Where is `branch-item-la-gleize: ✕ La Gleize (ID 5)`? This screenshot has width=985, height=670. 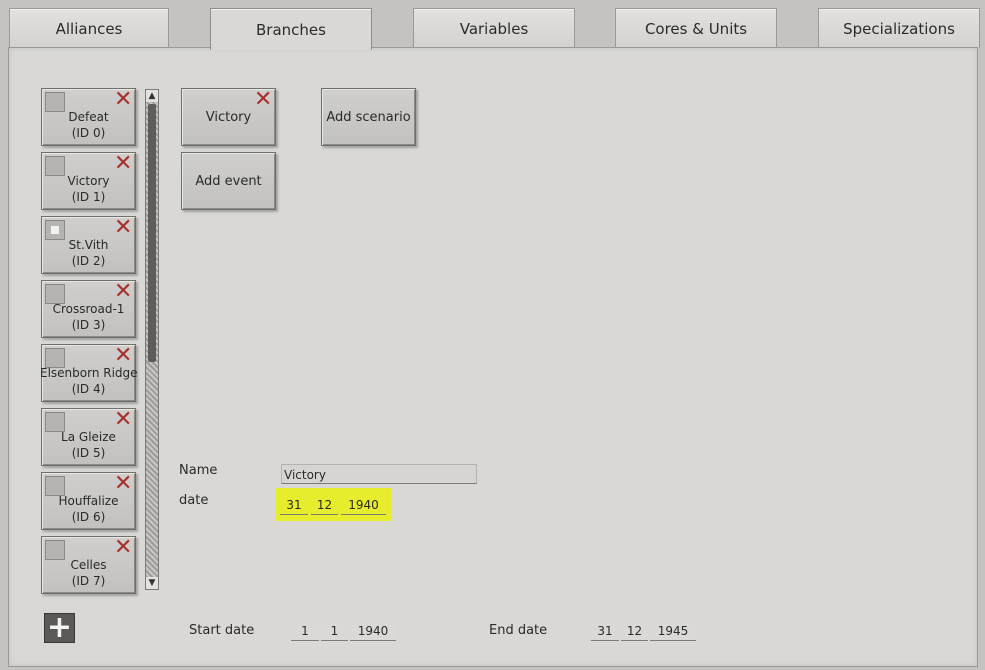 branch-item-la-gleize: ✕ La Gleize (ID 5) is located at coordinates (88, 437).